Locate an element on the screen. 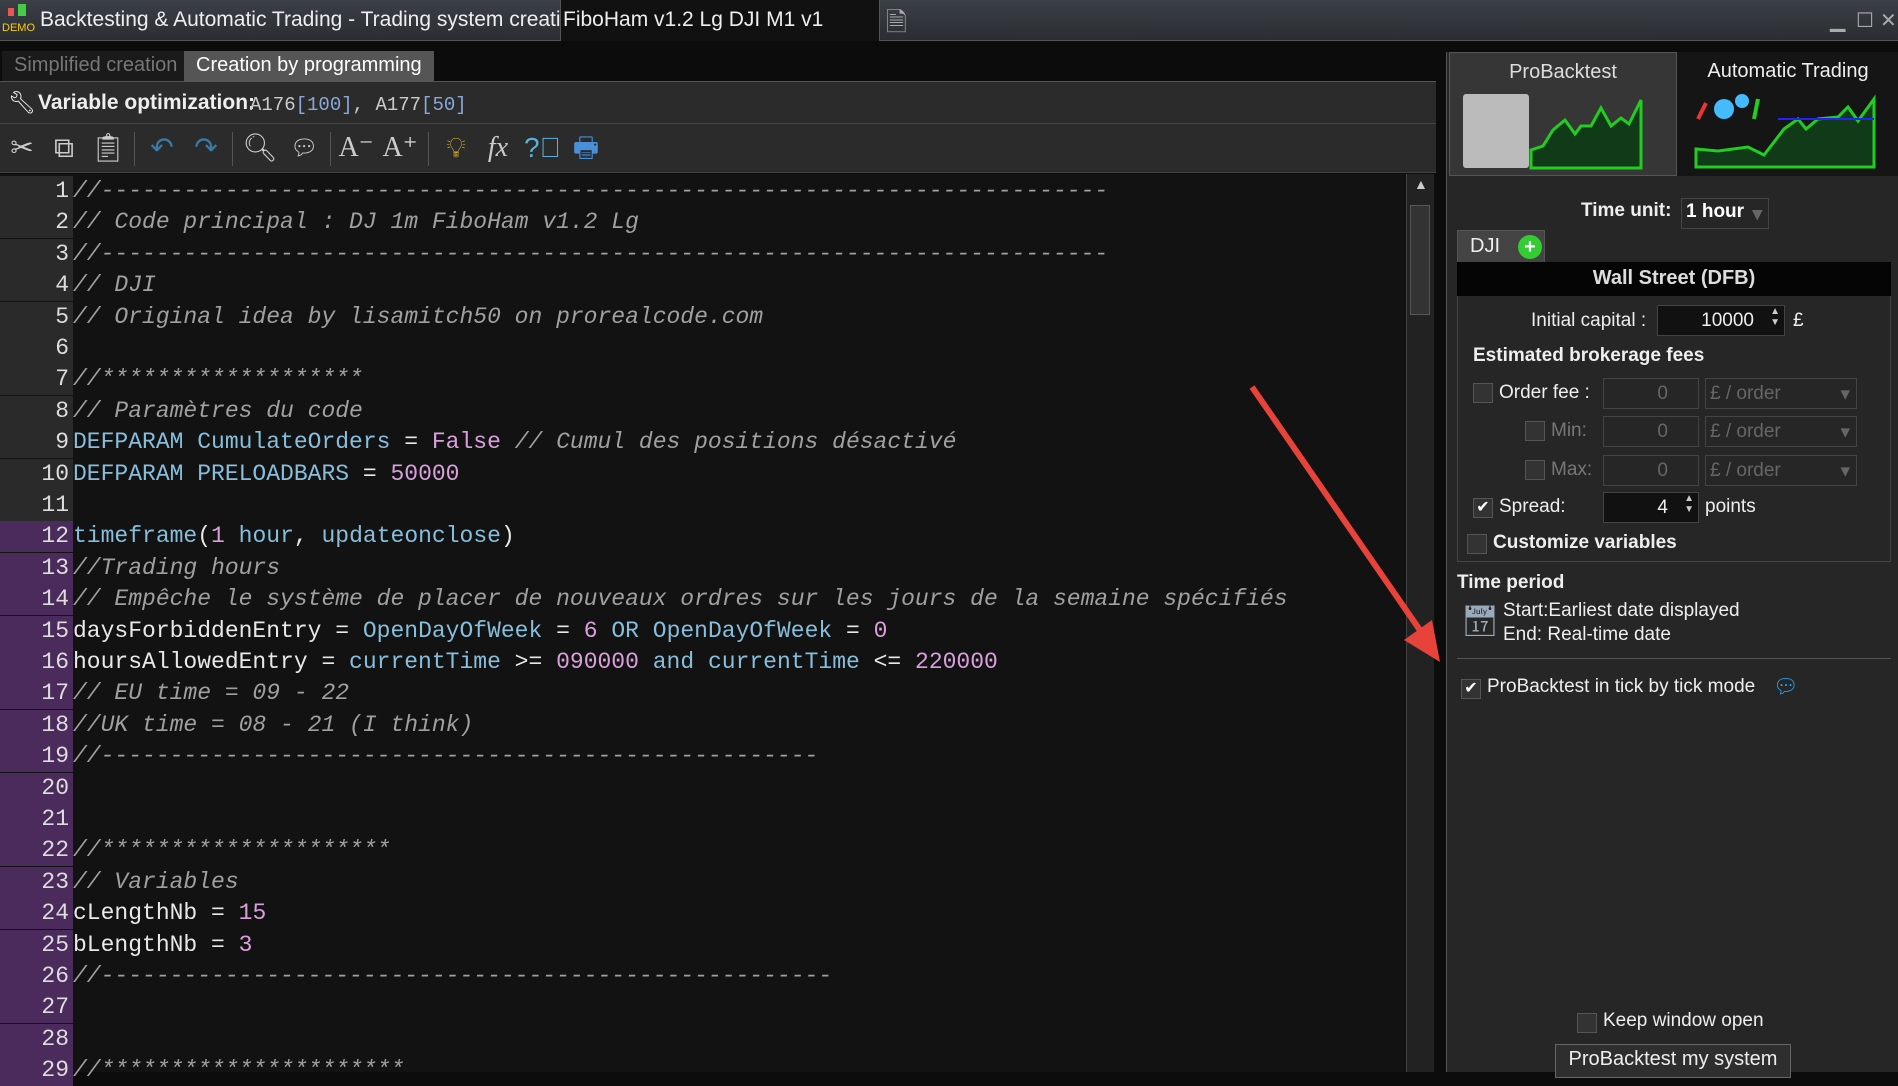  line-number: 2 is located at coordinates (36, 223).